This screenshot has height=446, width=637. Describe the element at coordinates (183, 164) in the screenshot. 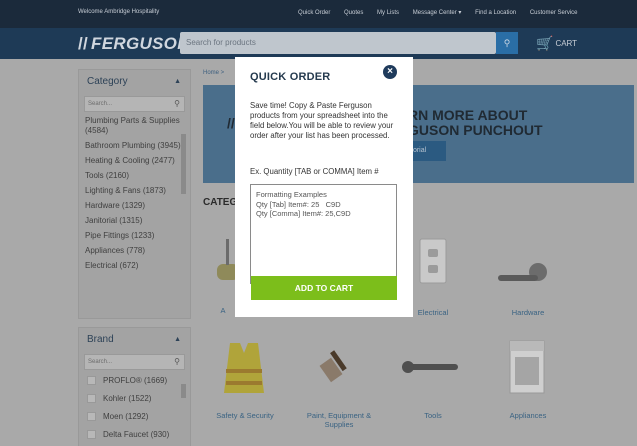

I see `category-scrollbar` at that location.